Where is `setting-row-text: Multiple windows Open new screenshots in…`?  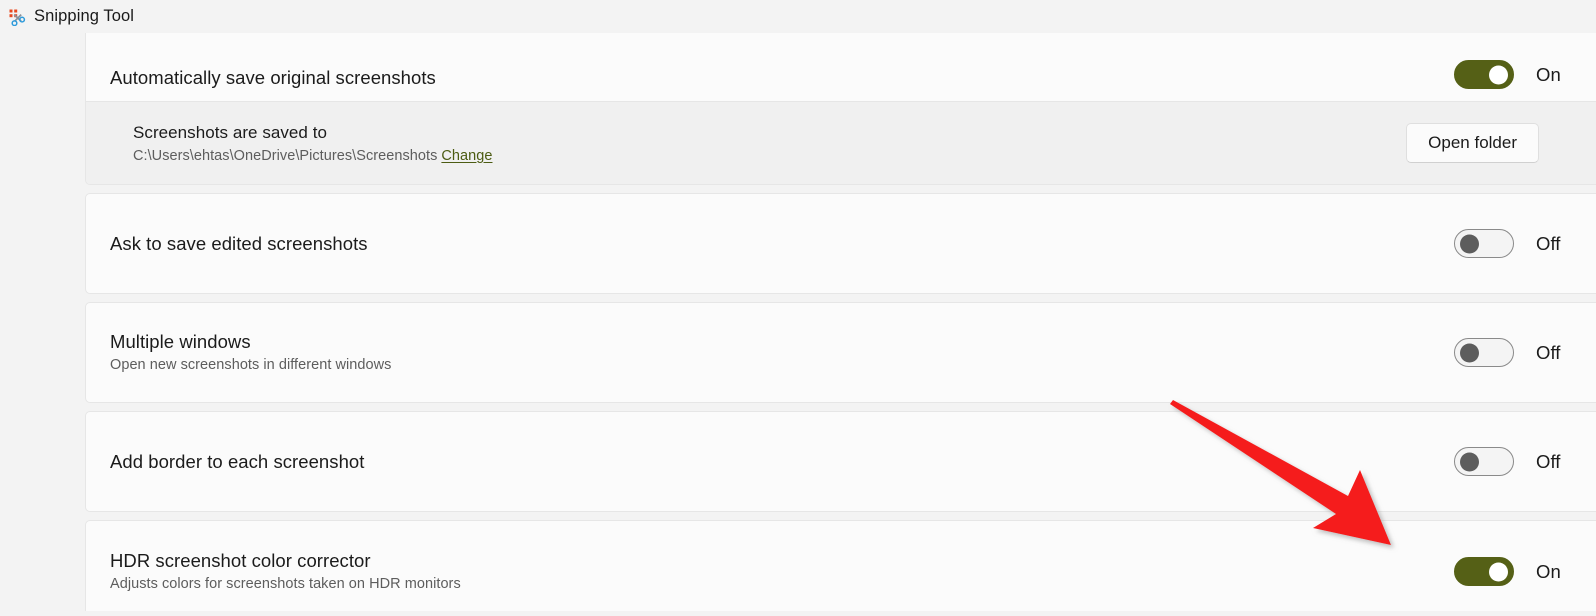
setting-row-text: Multiple windows Open new screenshots in… is located at coordinates (782, 352).